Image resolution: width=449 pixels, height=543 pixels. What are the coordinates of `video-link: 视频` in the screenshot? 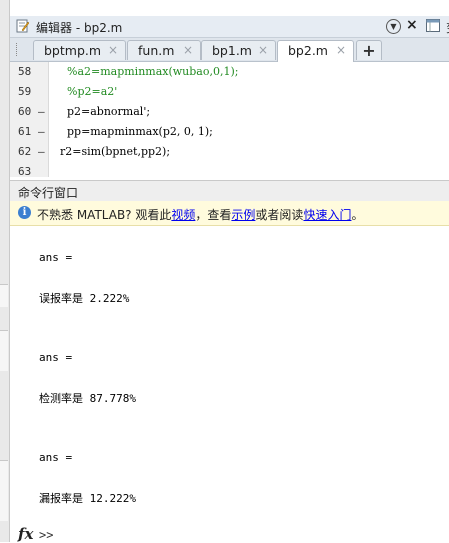 It's located at (183, 215).